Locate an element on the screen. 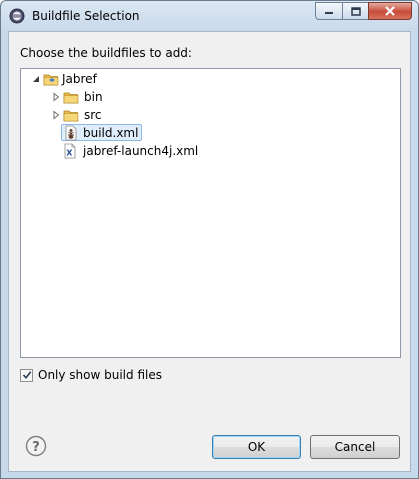 The image size is (419, 479). only-build-files-checkbox is located at coordinates (26, 375).